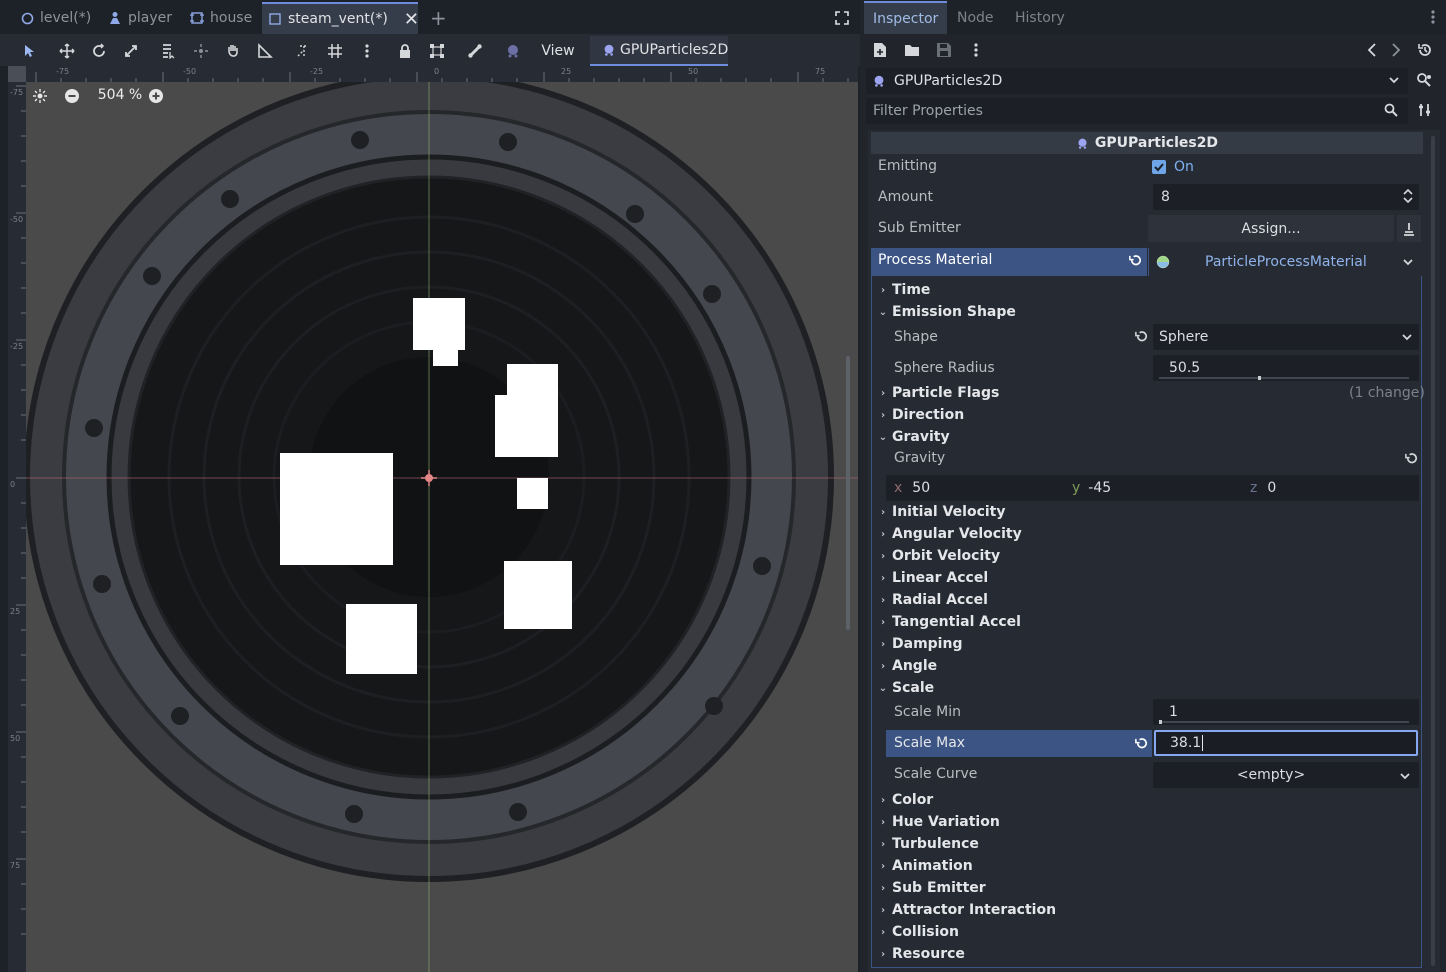 This screenshot has height=972, width=1446. What do you see at coordinates (367, 51) in the screenshot?
I see `snap-options-button` at bounding box center [367, 51].